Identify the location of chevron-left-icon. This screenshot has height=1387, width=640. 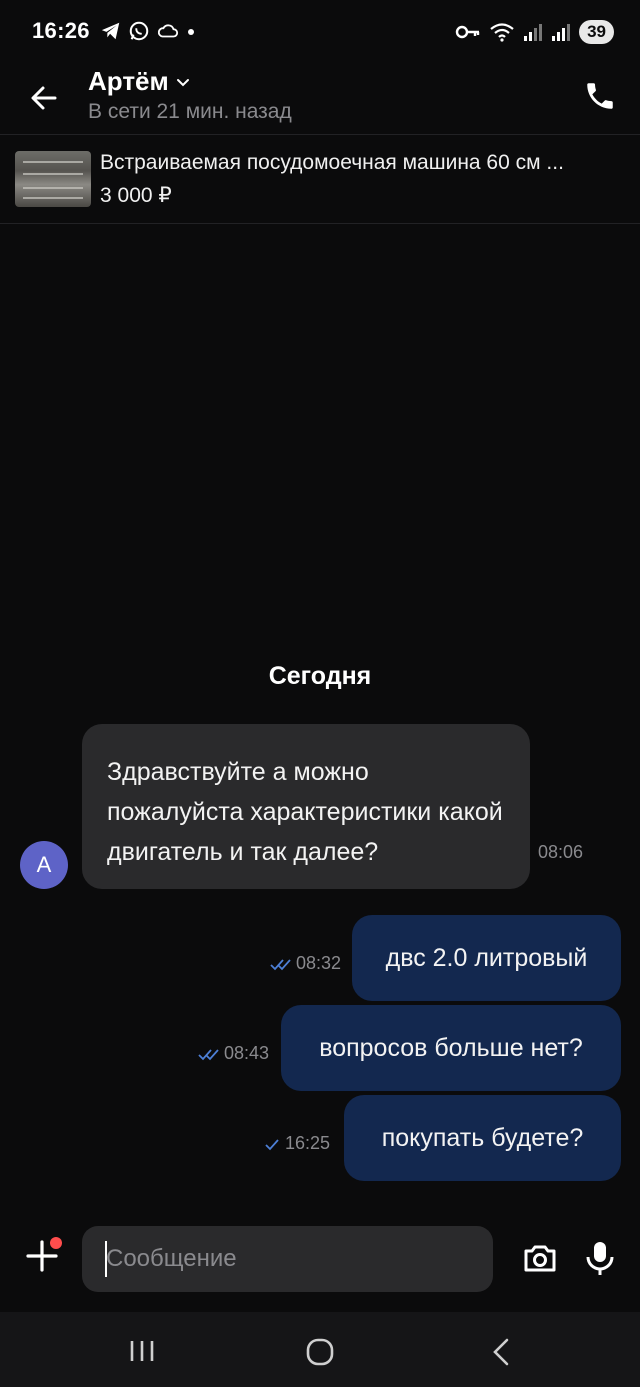
(501, 1352).